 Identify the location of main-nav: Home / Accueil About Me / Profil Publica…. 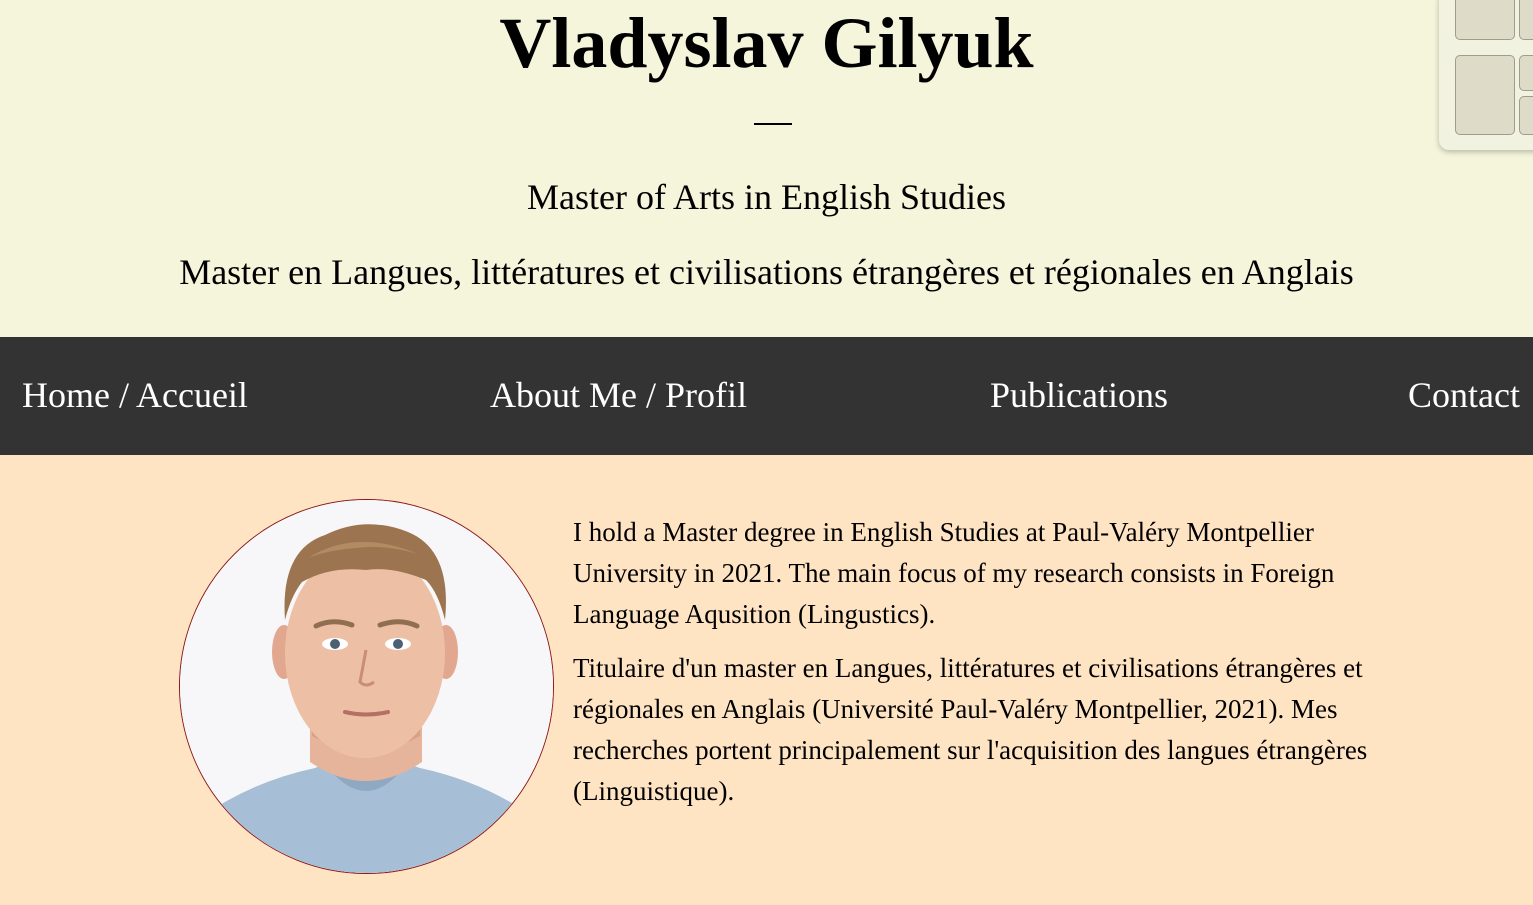
(766, 396).